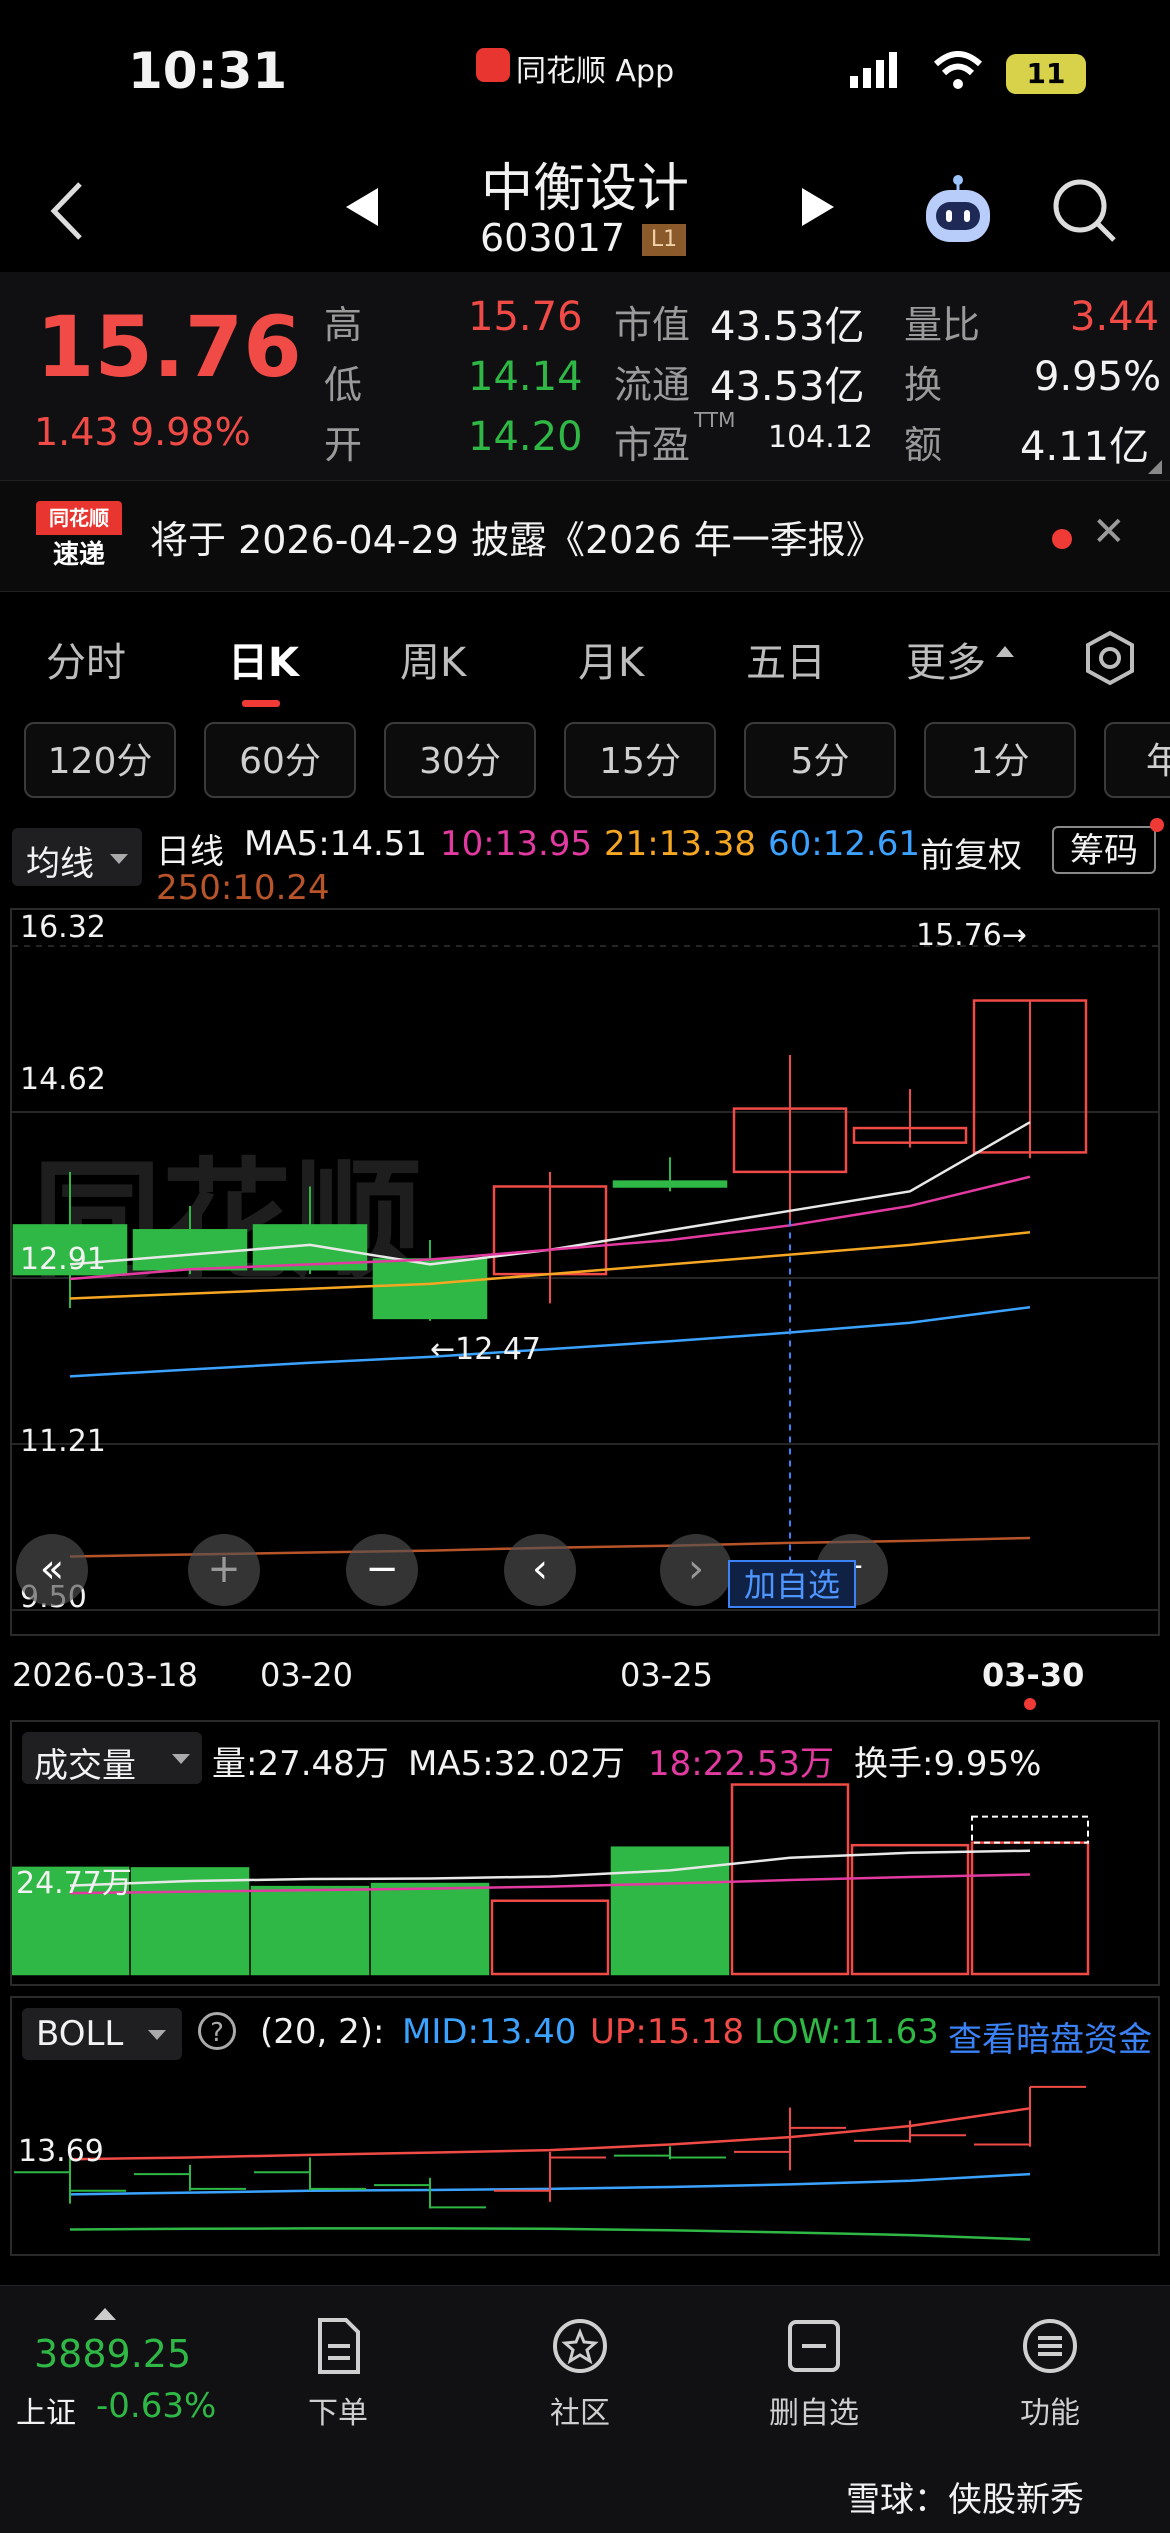 Image resolution: width=1170 pixels, height=2533 pixels. What do you see at coordinates (190, 852) in the screenshot?
I see `kline-type-label: 日线` at bounding box center [190, 852].